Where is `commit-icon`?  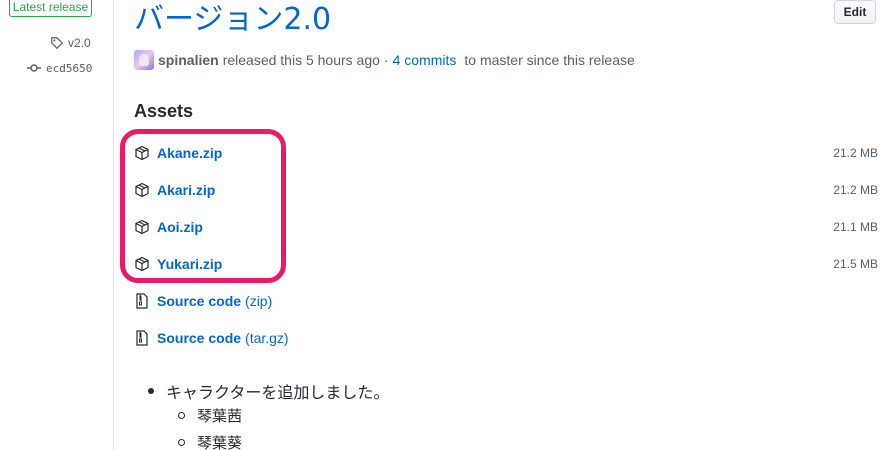 commit-icon is located at coordinates (34, 68).